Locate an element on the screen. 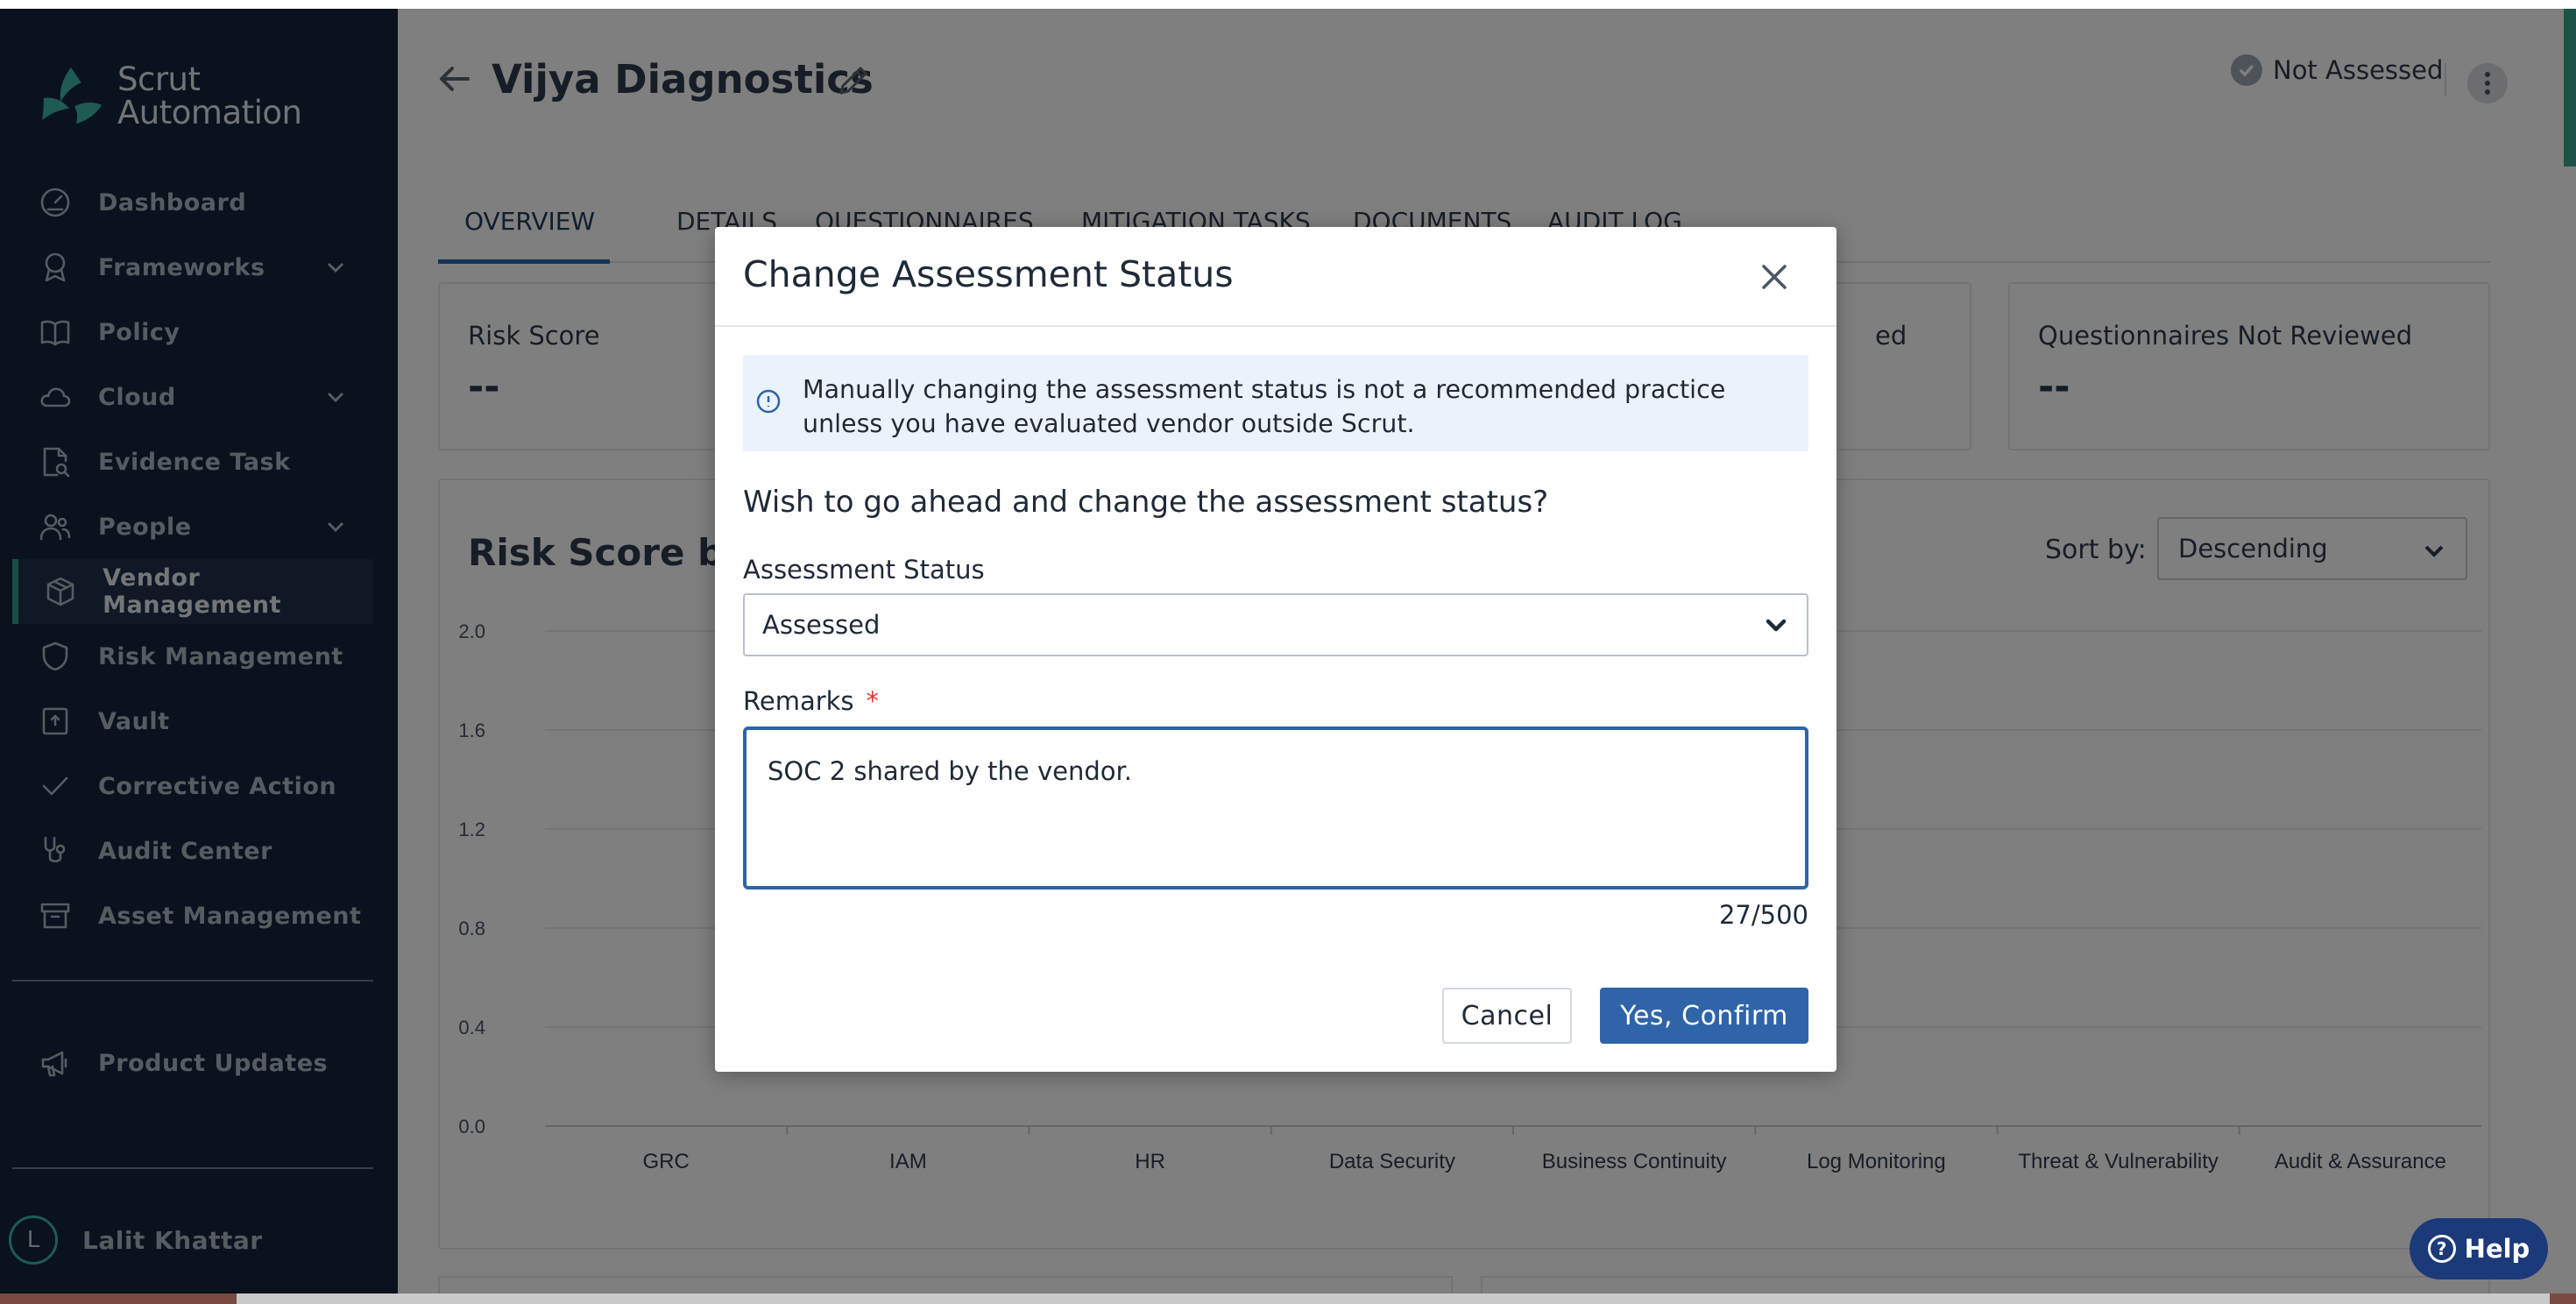  close-icon is located at coordinates (1774, 277).